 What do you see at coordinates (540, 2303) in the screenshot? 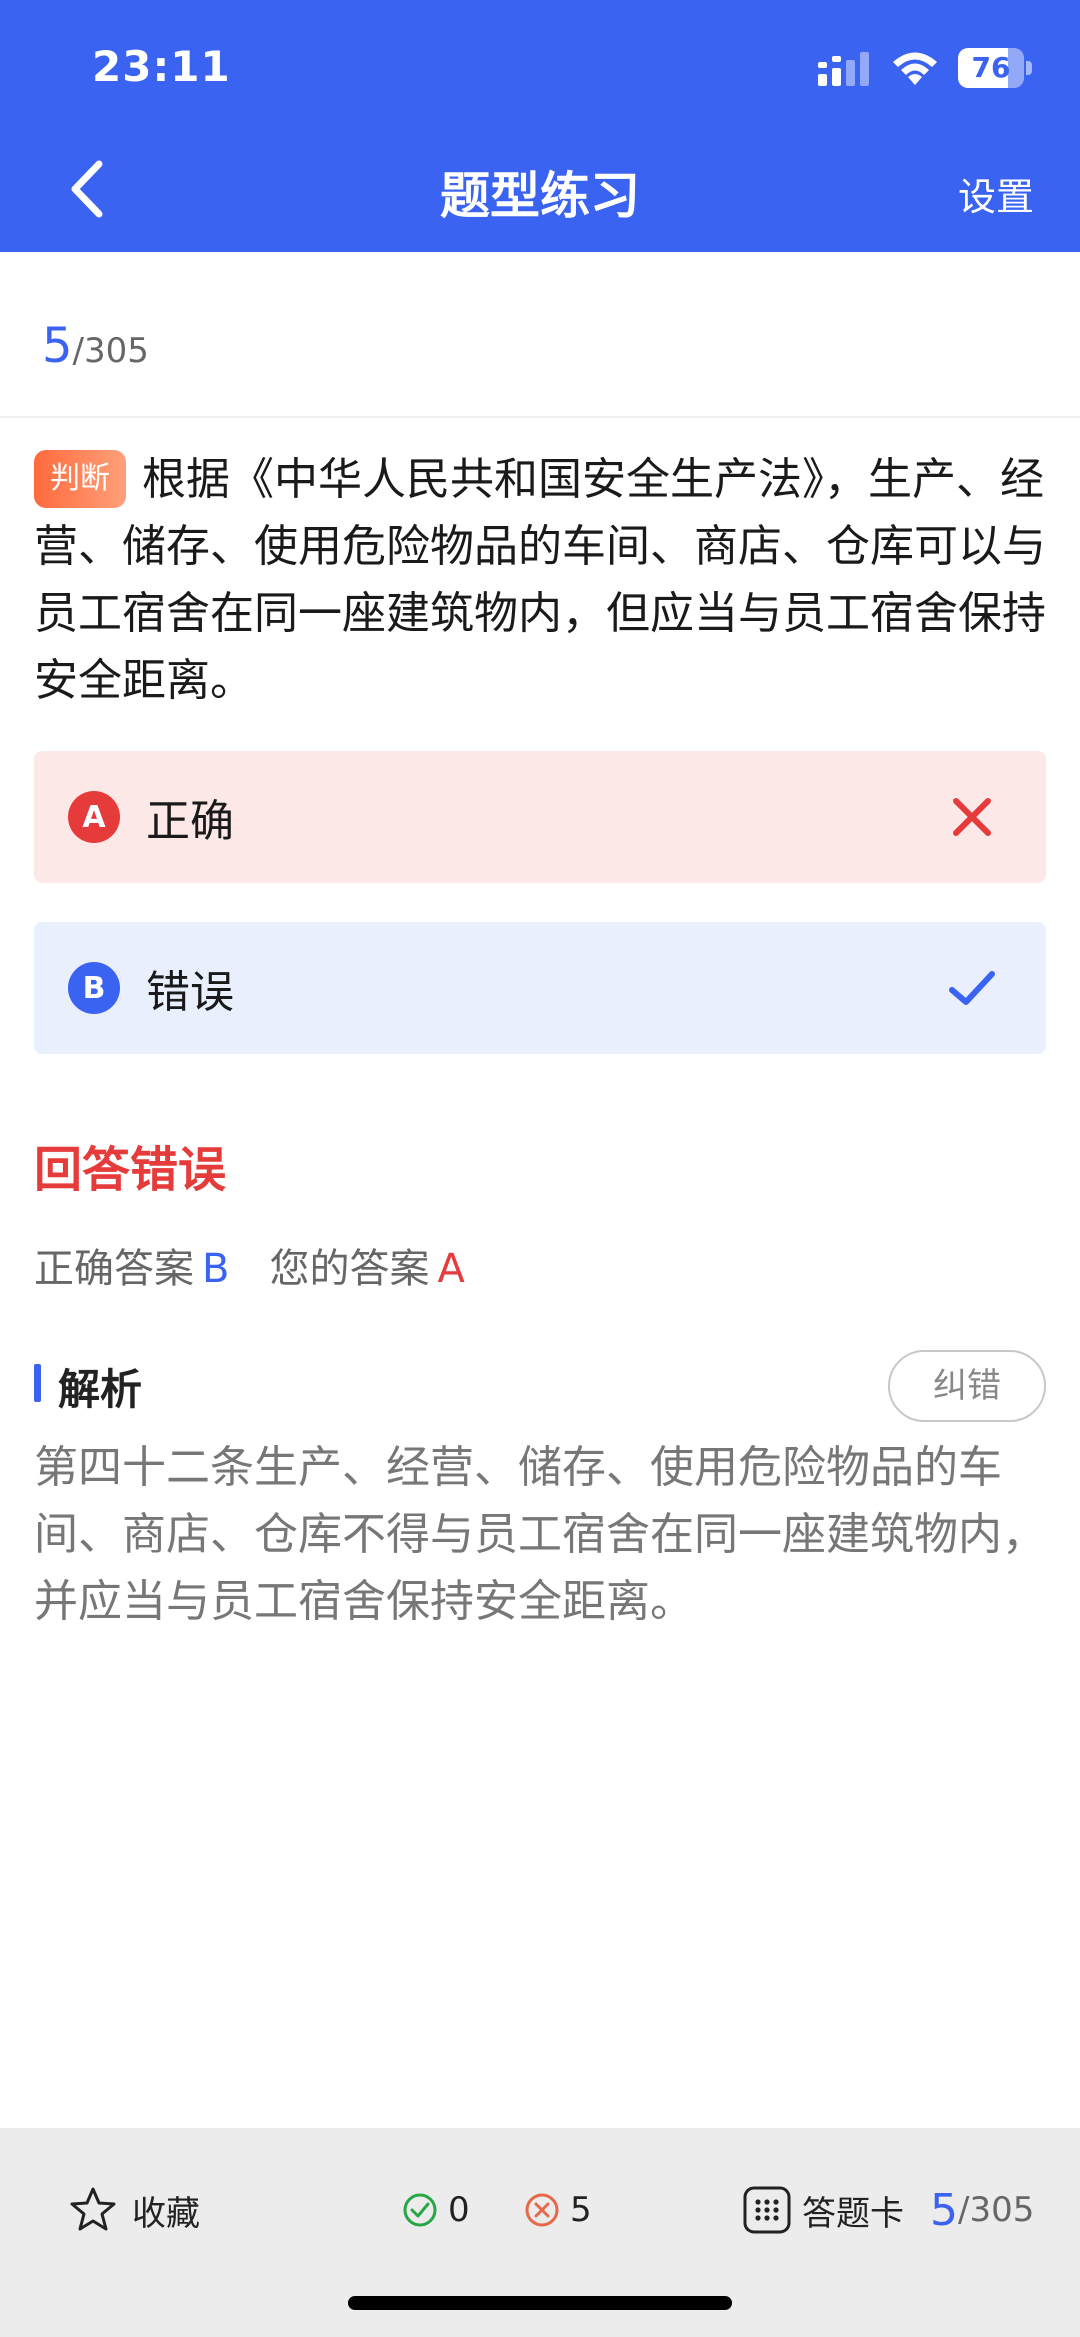
I see `home-indicator` at bounding box center [540, 2303].